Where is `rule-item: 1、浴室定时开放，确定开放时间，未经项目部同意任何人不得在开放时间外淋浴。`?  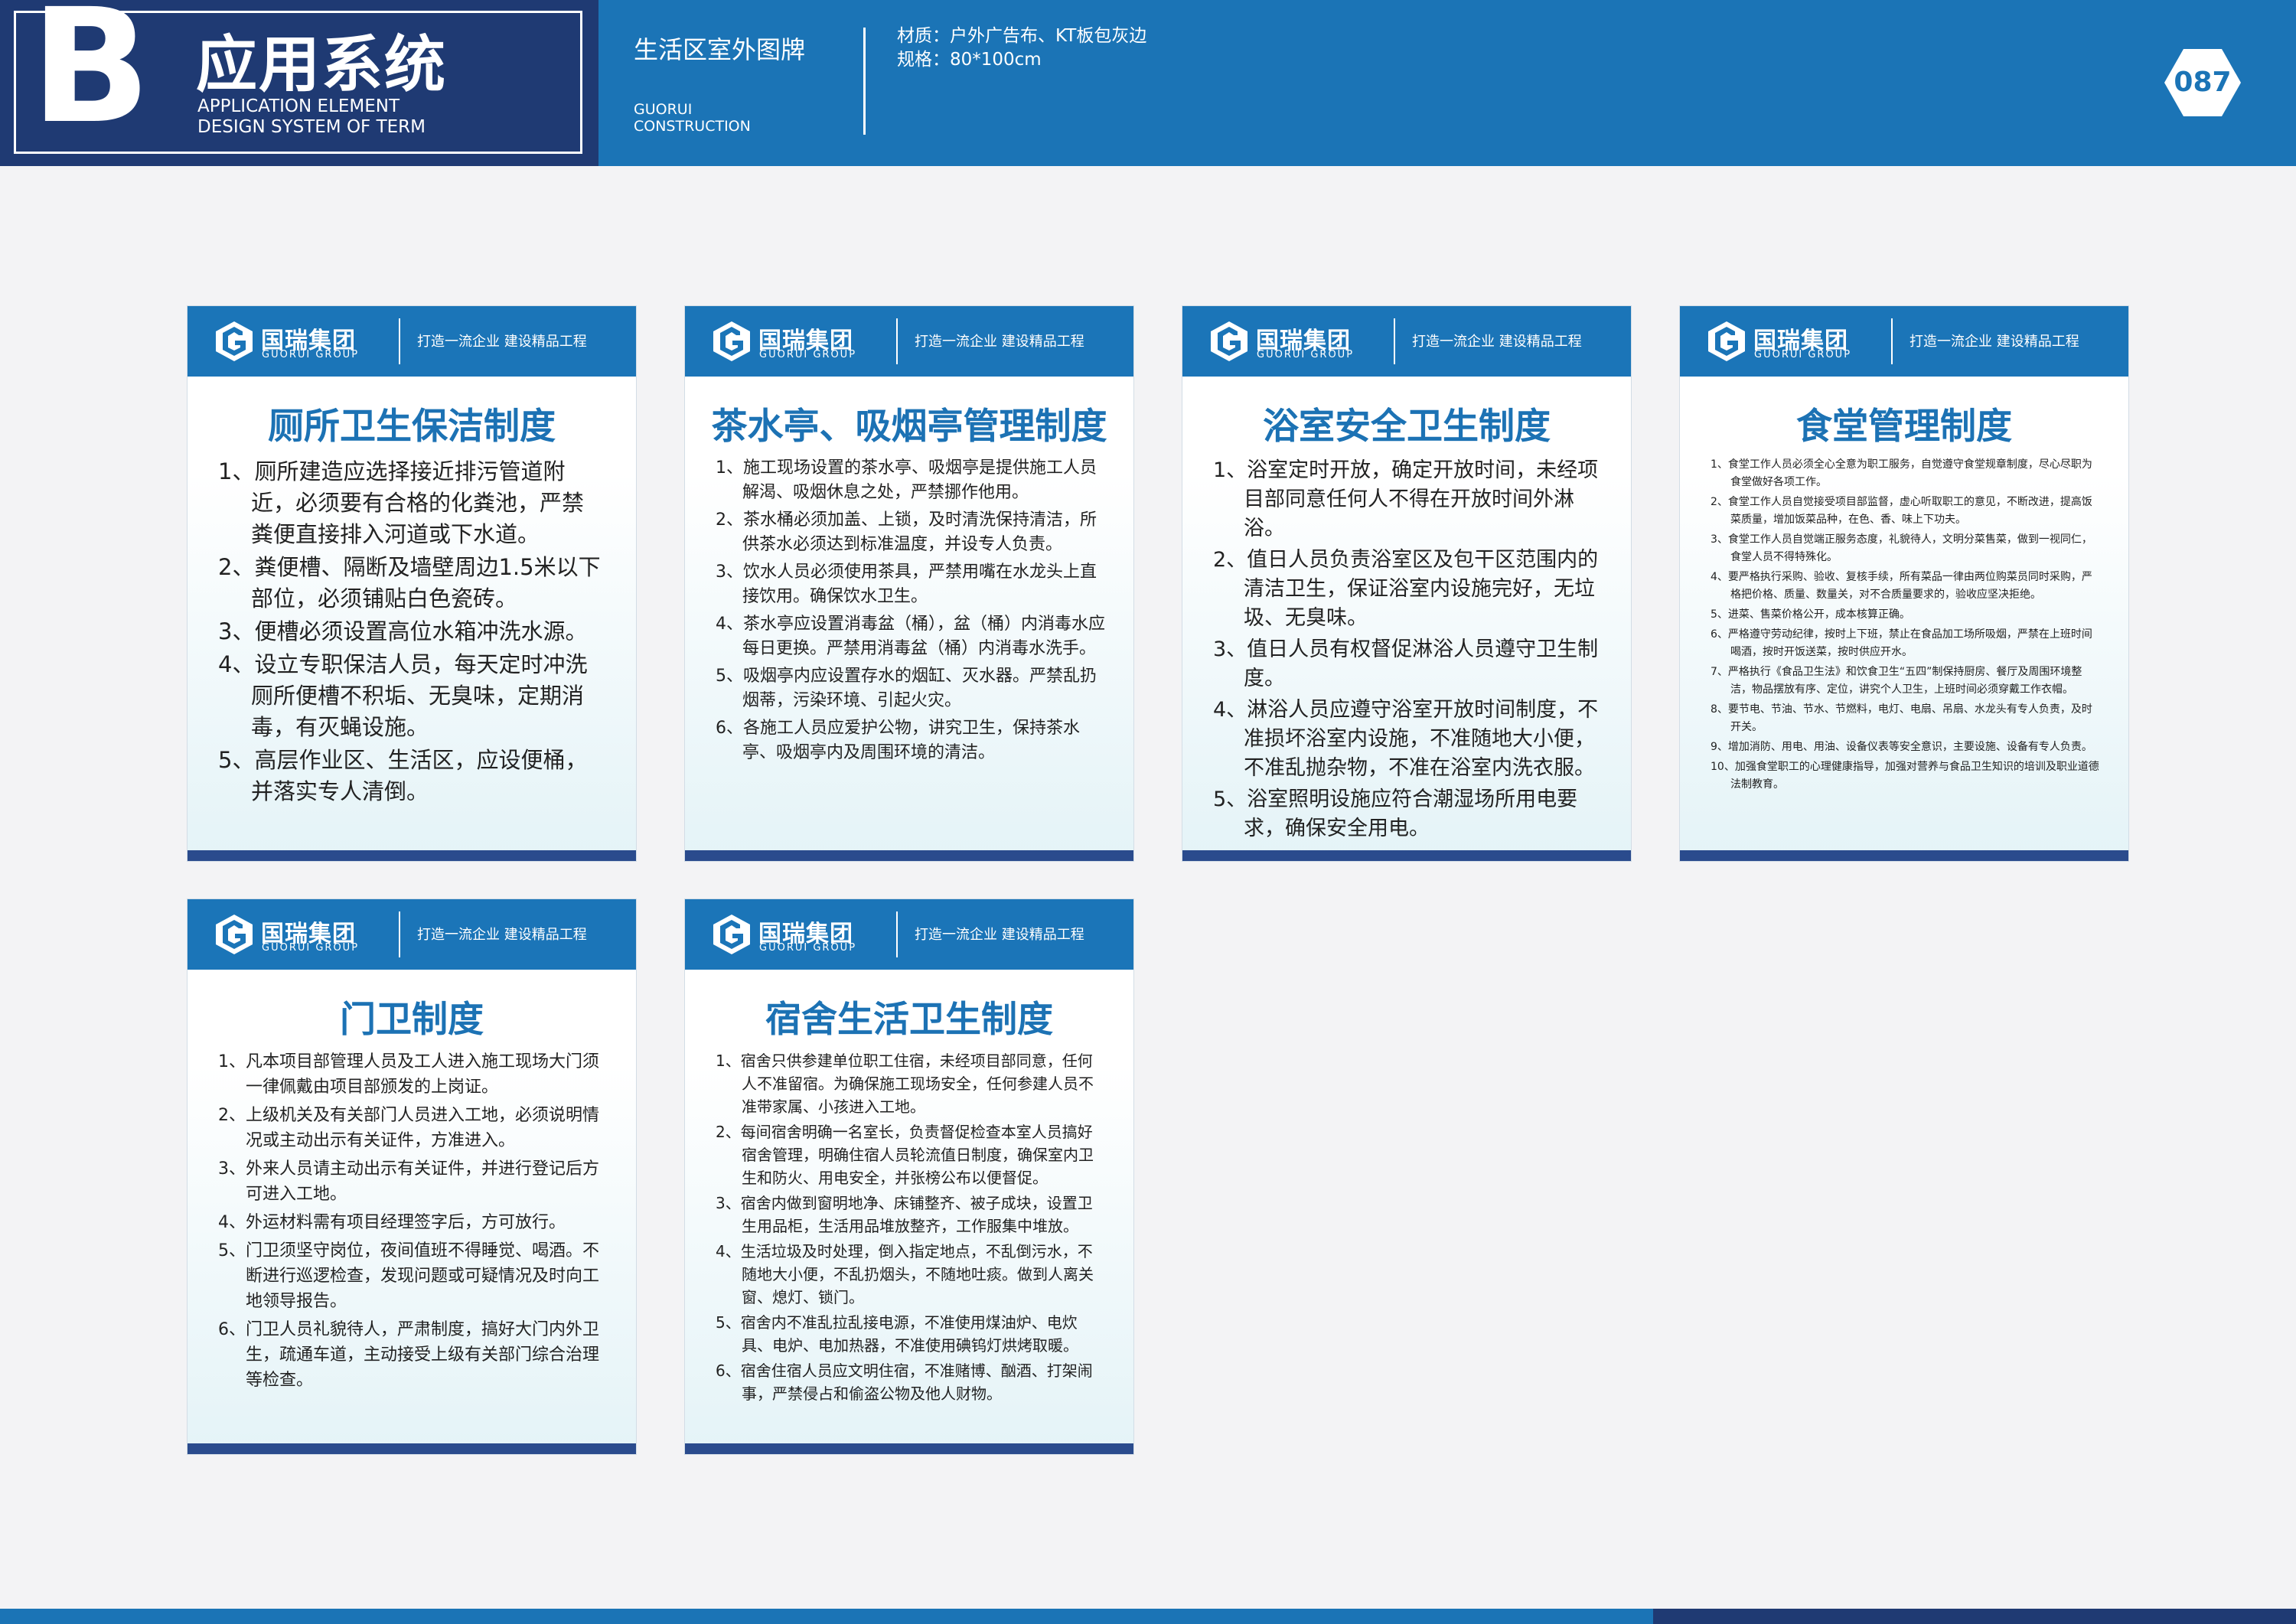 rule-item: 1、浴室定时开放，确定开放时间，未经项目部同意任何人不得在开放时间外淋浴。 is located at coordinates (1406, 499).